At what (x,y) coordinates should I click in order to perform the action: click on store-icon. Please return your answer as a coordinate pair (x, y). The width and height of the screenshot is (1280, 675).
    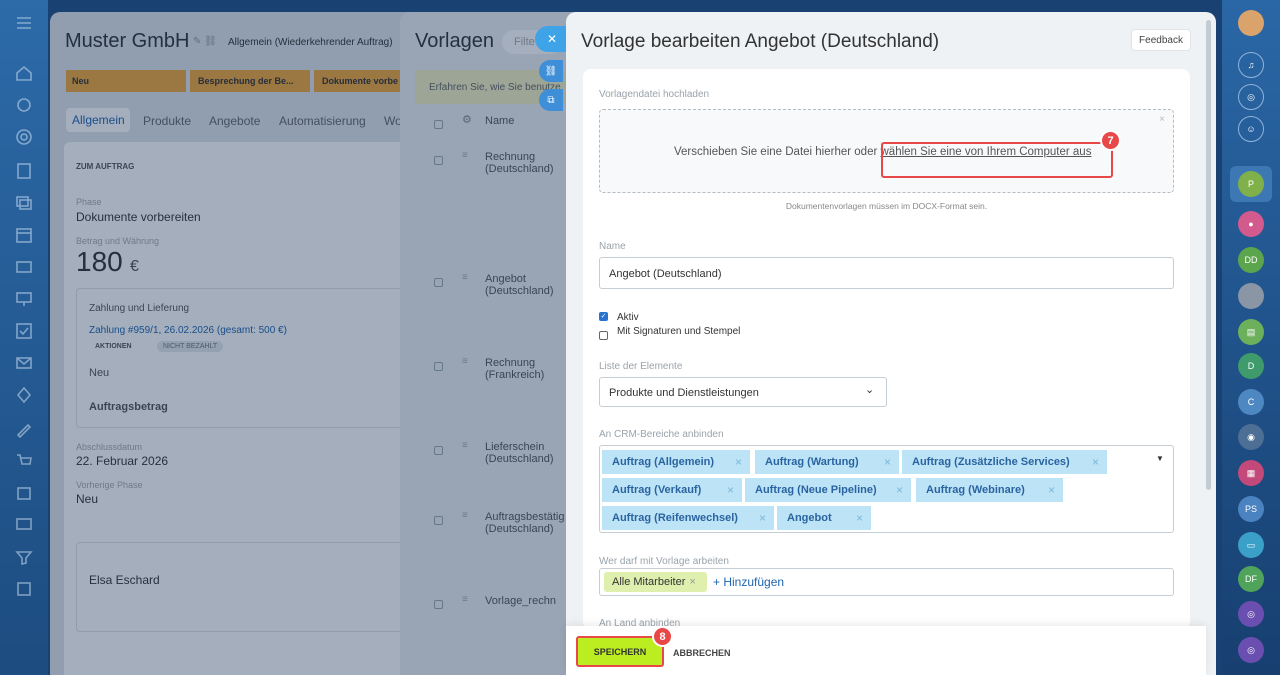
    Looking at the image, I should click on (24, 493).